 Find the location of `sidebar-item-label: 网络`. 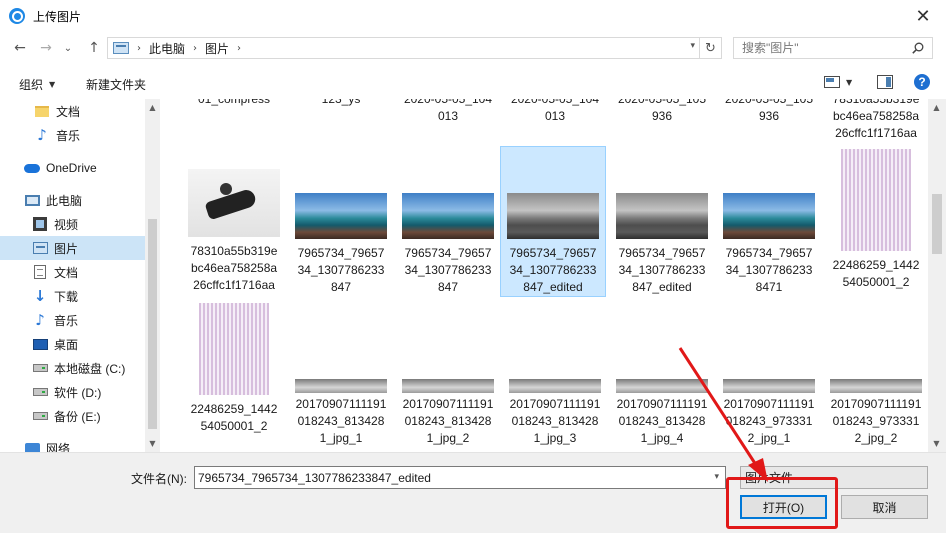

sidebar-item-label: 网络 is located at coordinates (58, 447).